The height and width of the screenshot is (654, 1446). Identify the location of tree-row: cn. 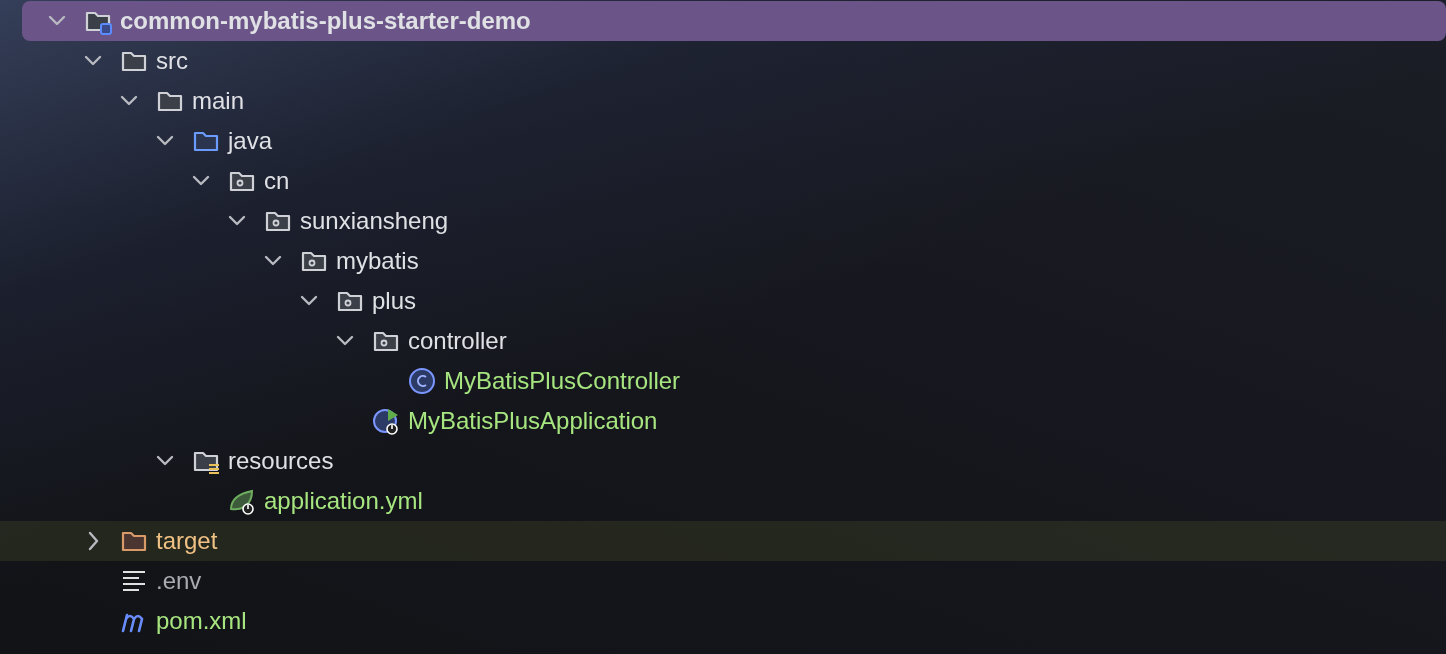
(723, 181).